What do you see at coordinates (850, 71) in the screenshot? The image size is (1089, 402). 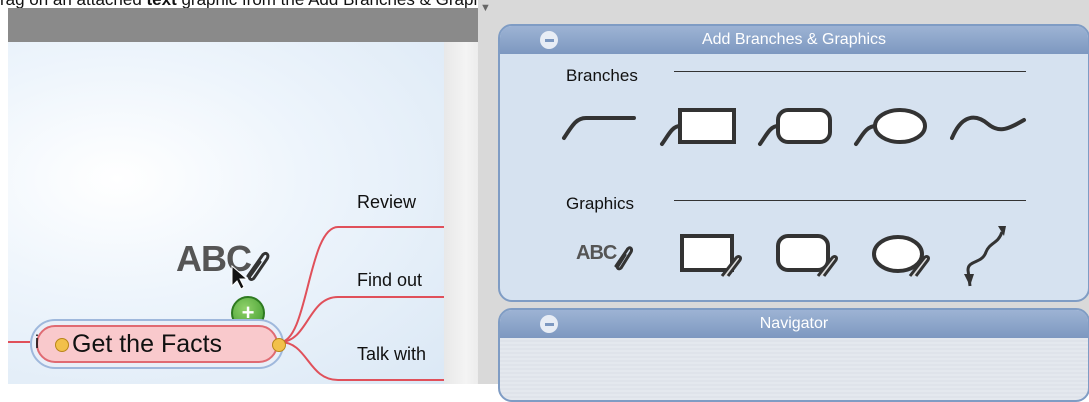 I see `branches-divider` at bounding box center [850, 71].